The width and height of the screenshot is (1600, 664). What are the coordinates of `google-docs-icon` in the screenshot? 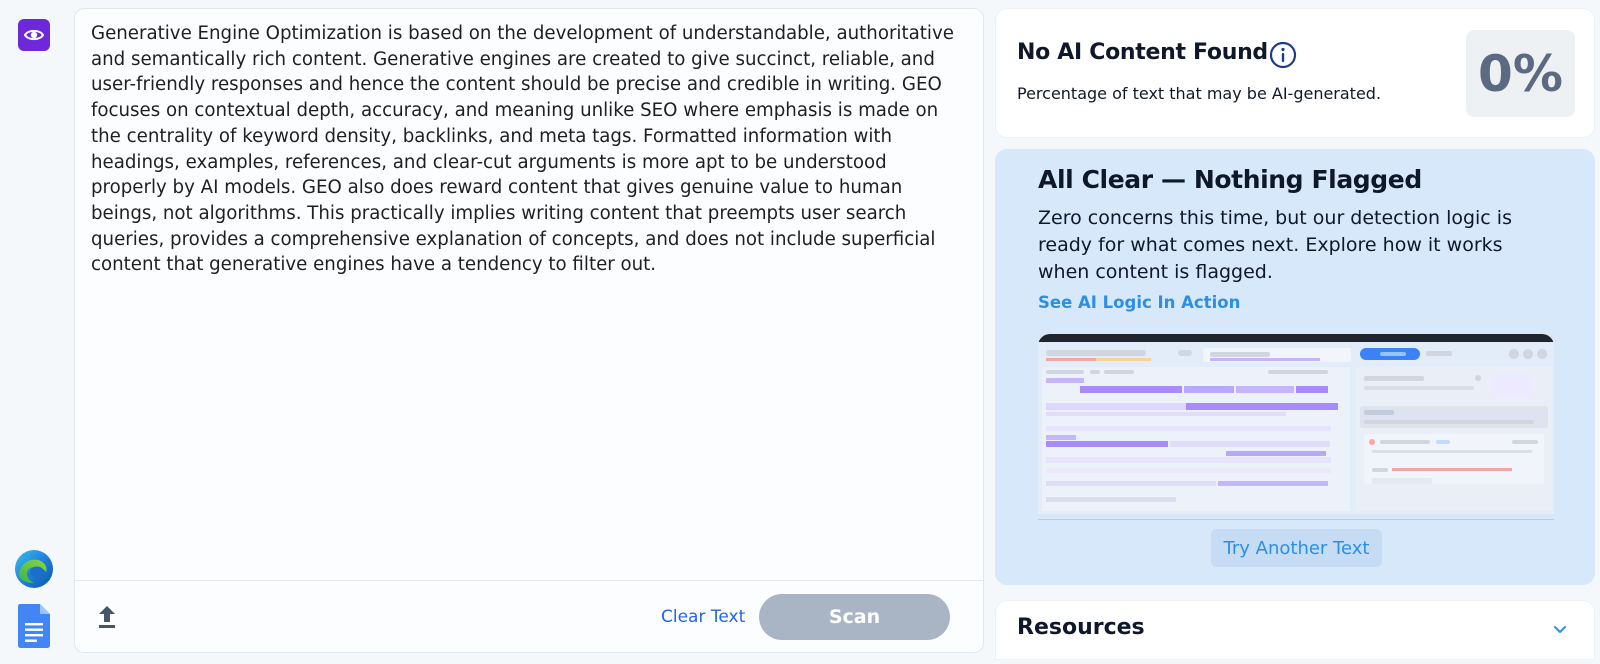 It's located at (34, 626).